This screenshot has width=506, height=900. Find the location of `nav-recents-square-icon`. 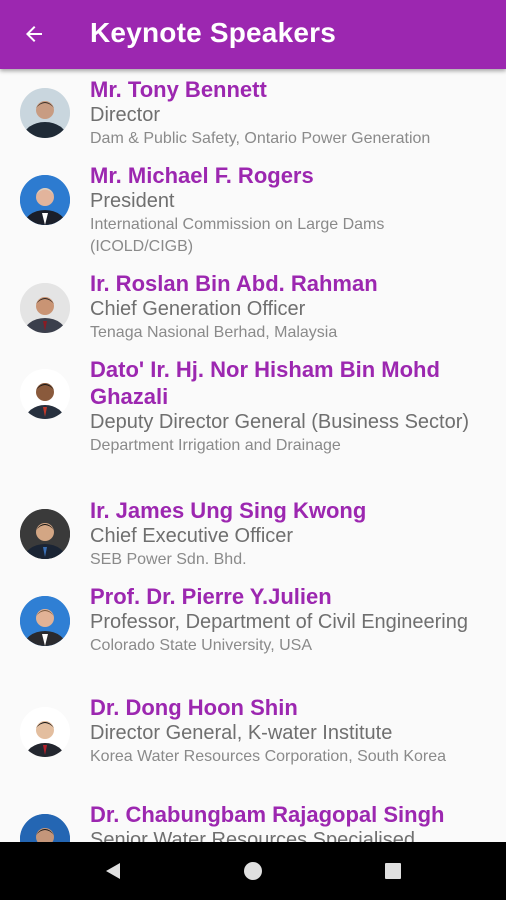

nav-recents-square-icon is located at coordinates (393, 871).